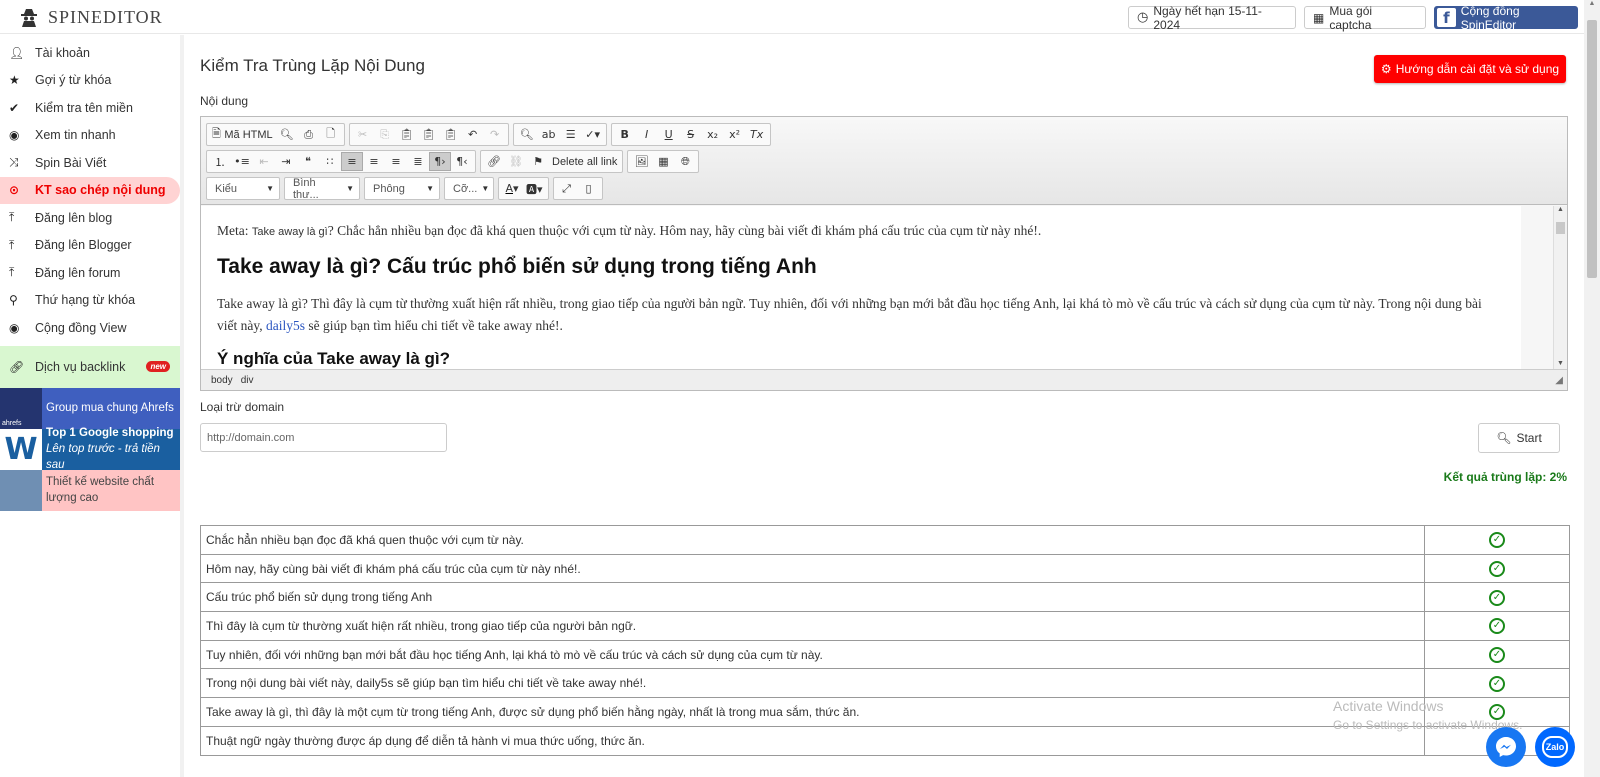 Image resolution: width=1600 pixels, height=777 pixels. I want to click on text-color-icon: A ▾, so click(512, 188).